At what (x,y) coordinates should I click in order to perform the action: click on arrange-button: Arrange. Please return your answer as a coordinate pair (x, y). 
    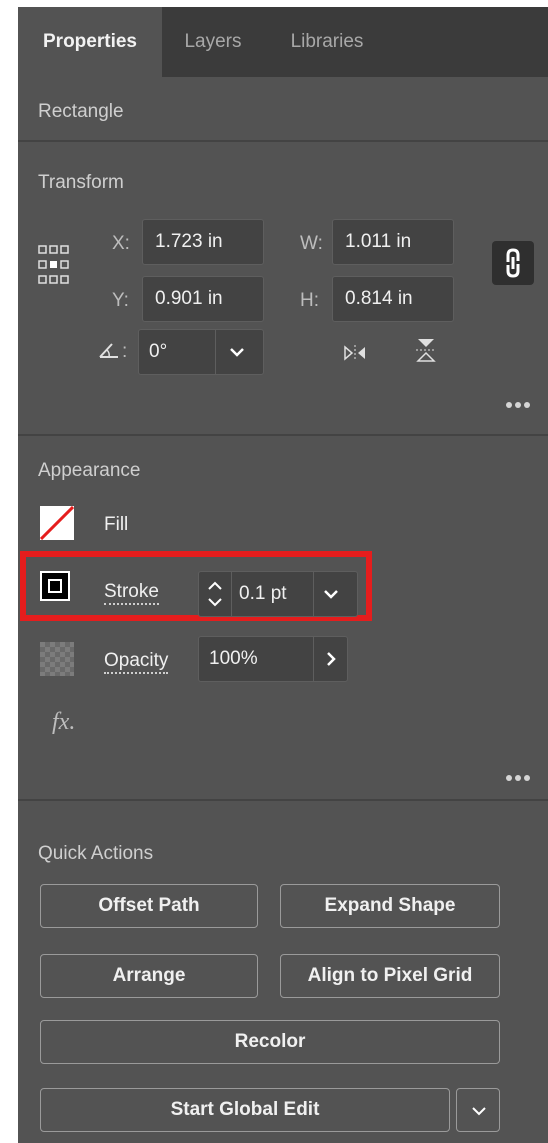
    Looking at the image, I should click on (149, 976).